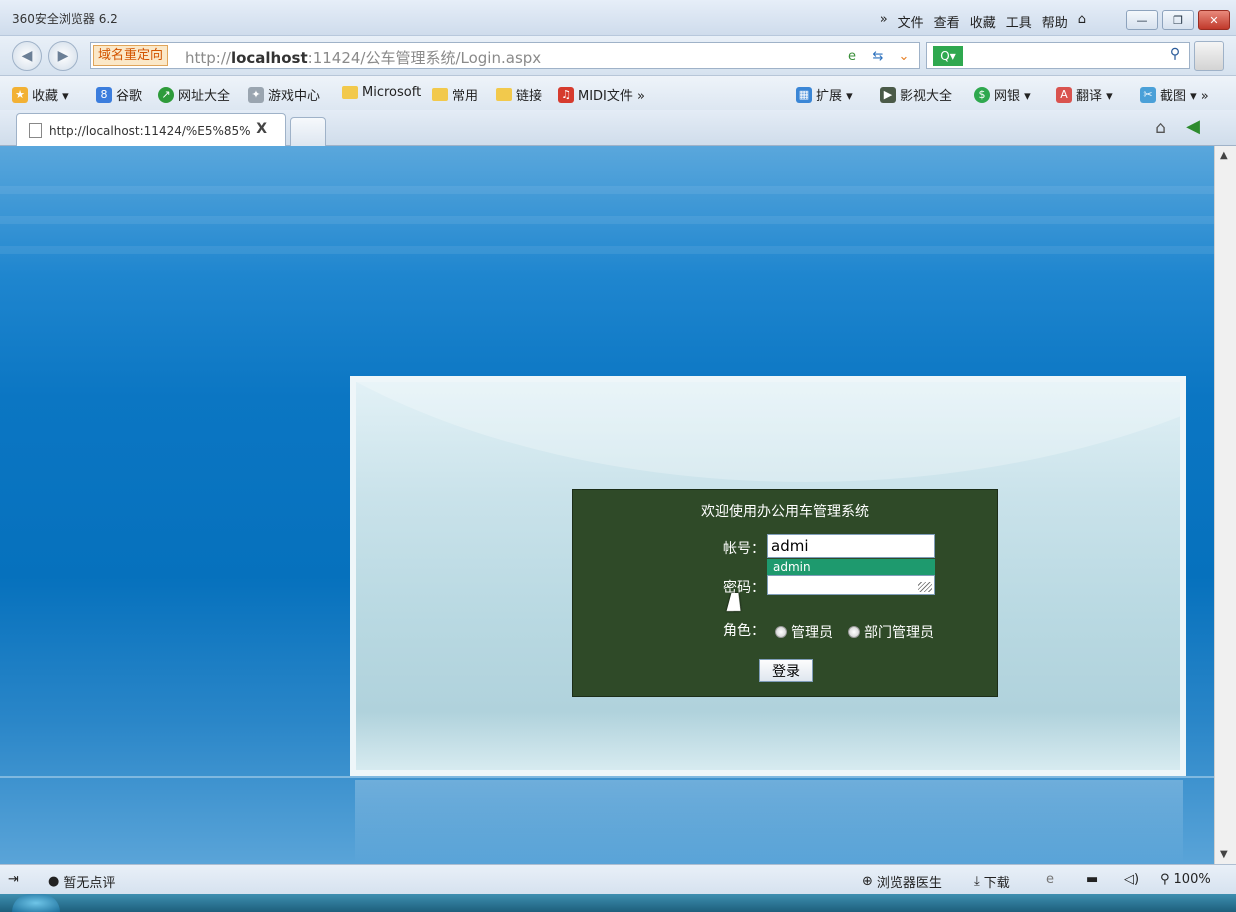 The image size is (1236, 912). I want to click on menu-help: 帮助, so click(1055, 21).